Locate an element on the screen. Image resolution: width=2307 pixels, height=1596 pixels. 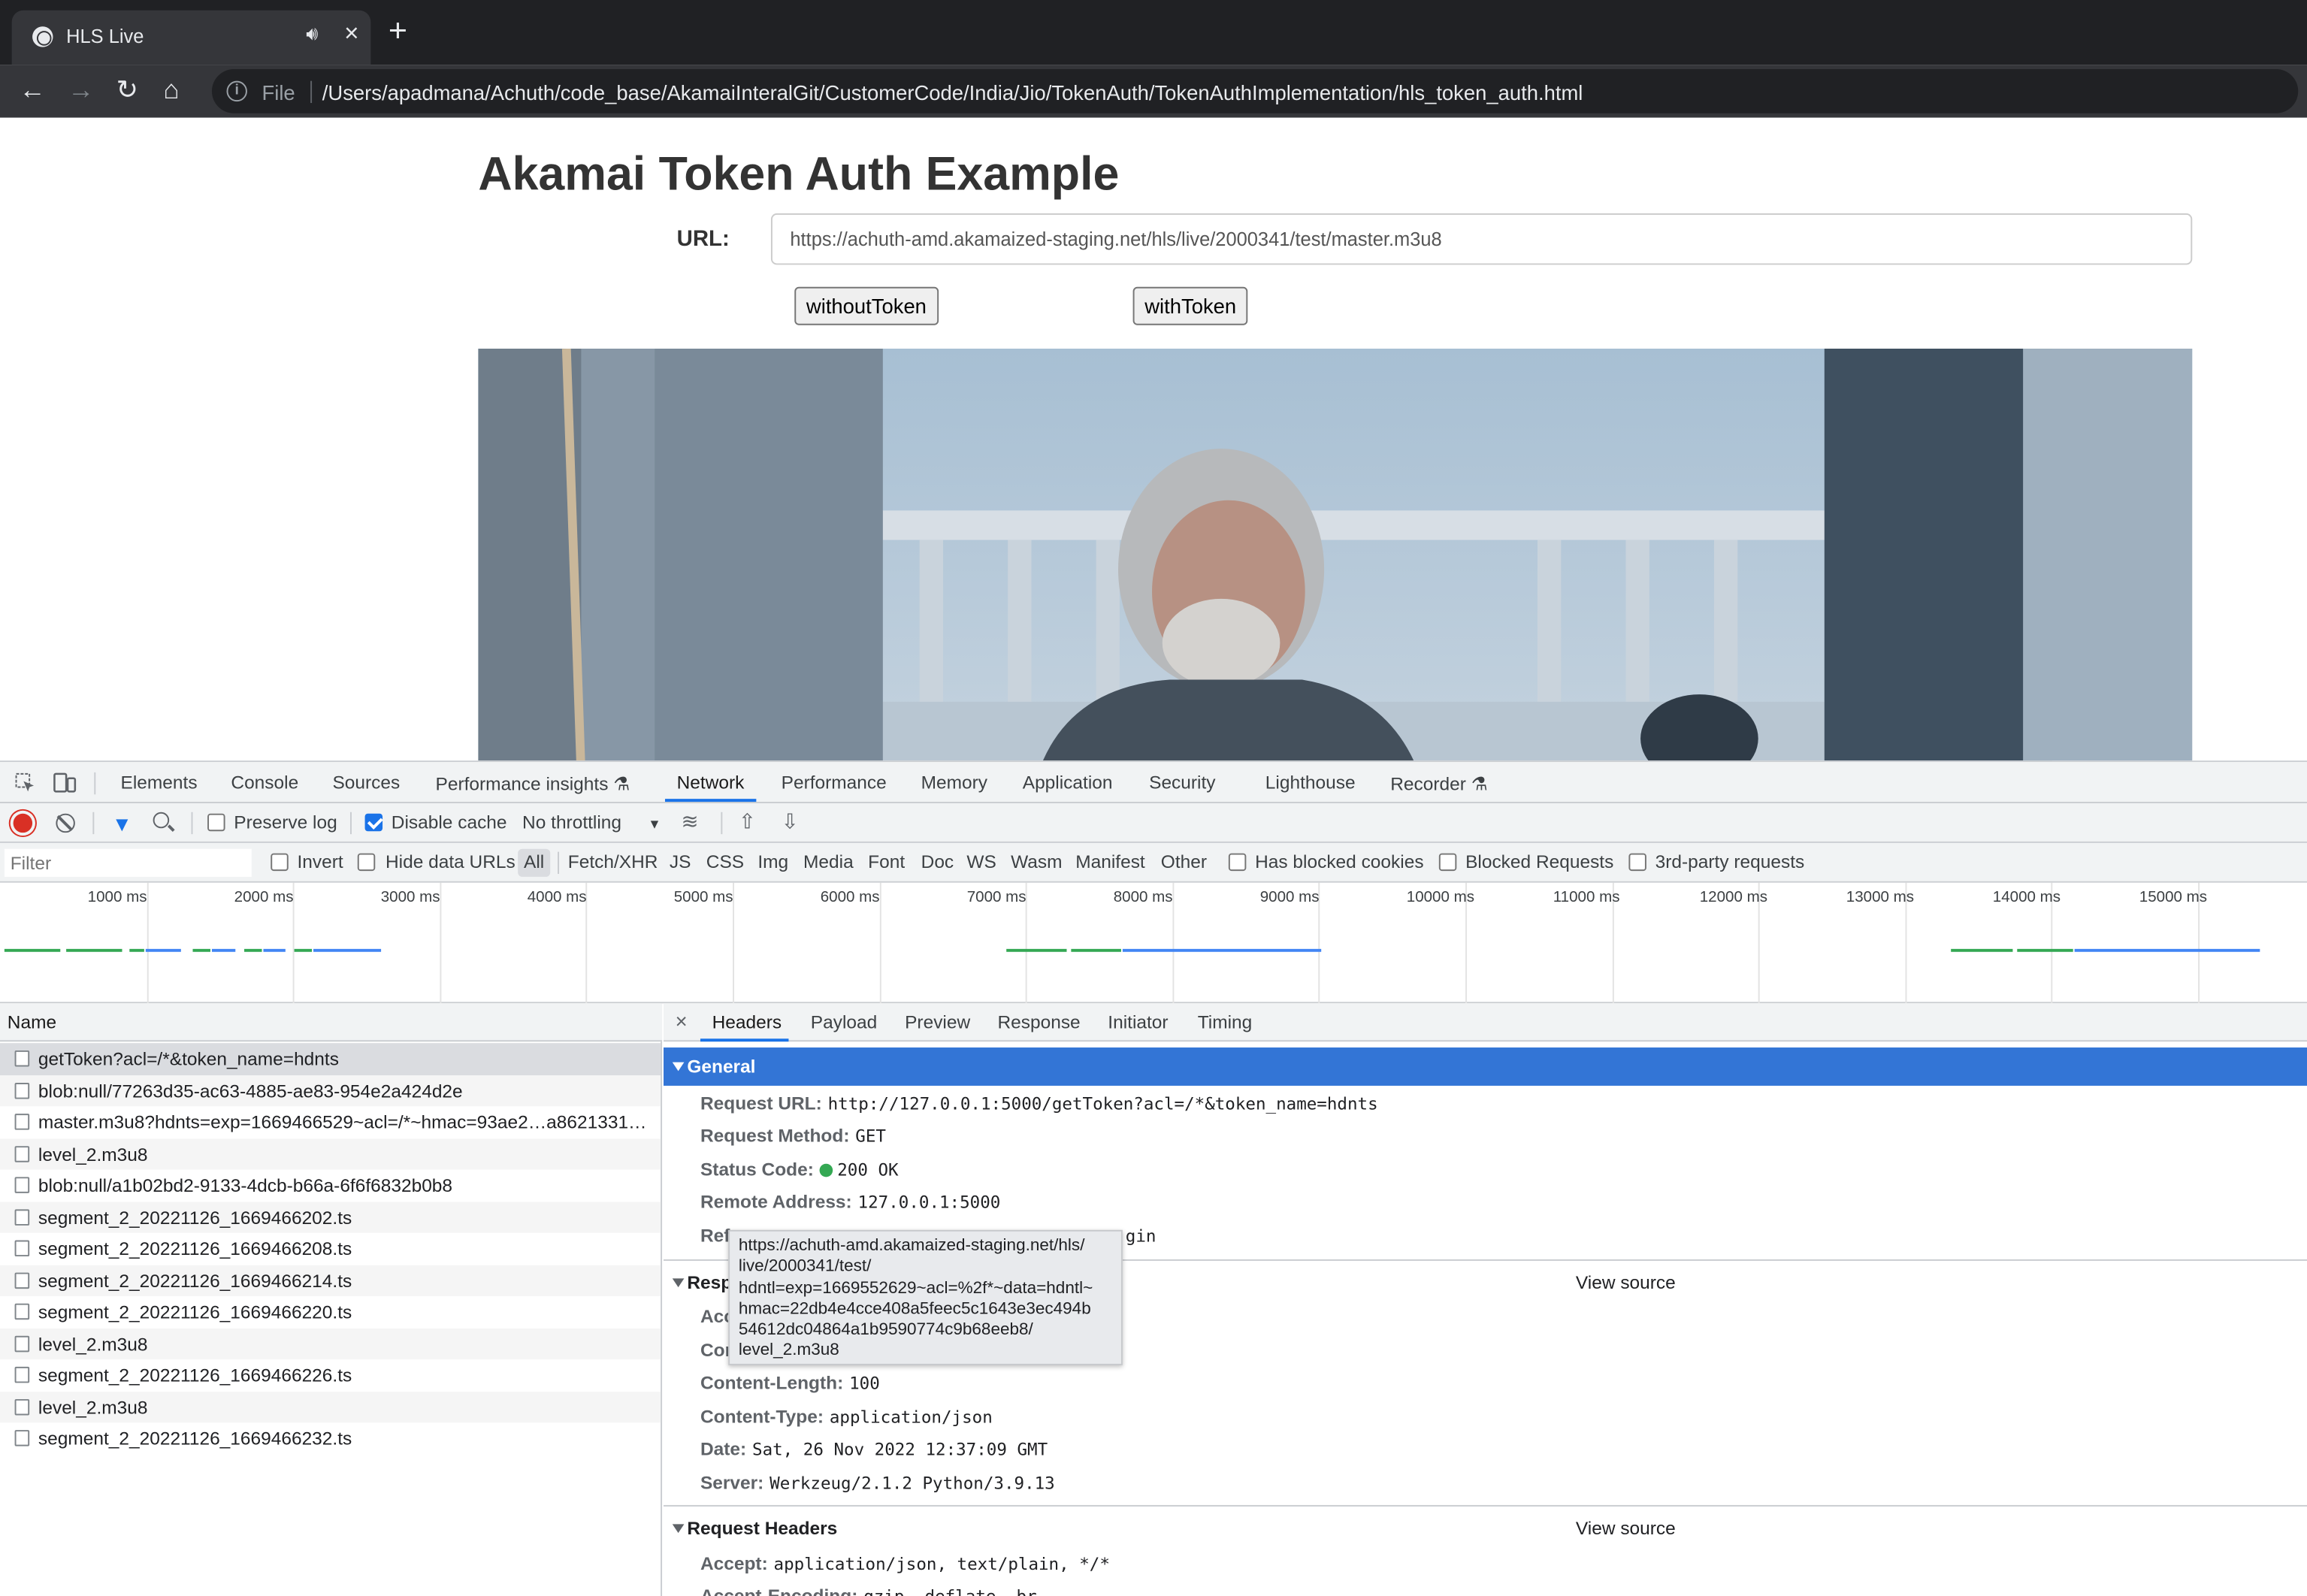
type-filter-fetch-xhr: Fetch/XHR is located at coordinates (613, 862).